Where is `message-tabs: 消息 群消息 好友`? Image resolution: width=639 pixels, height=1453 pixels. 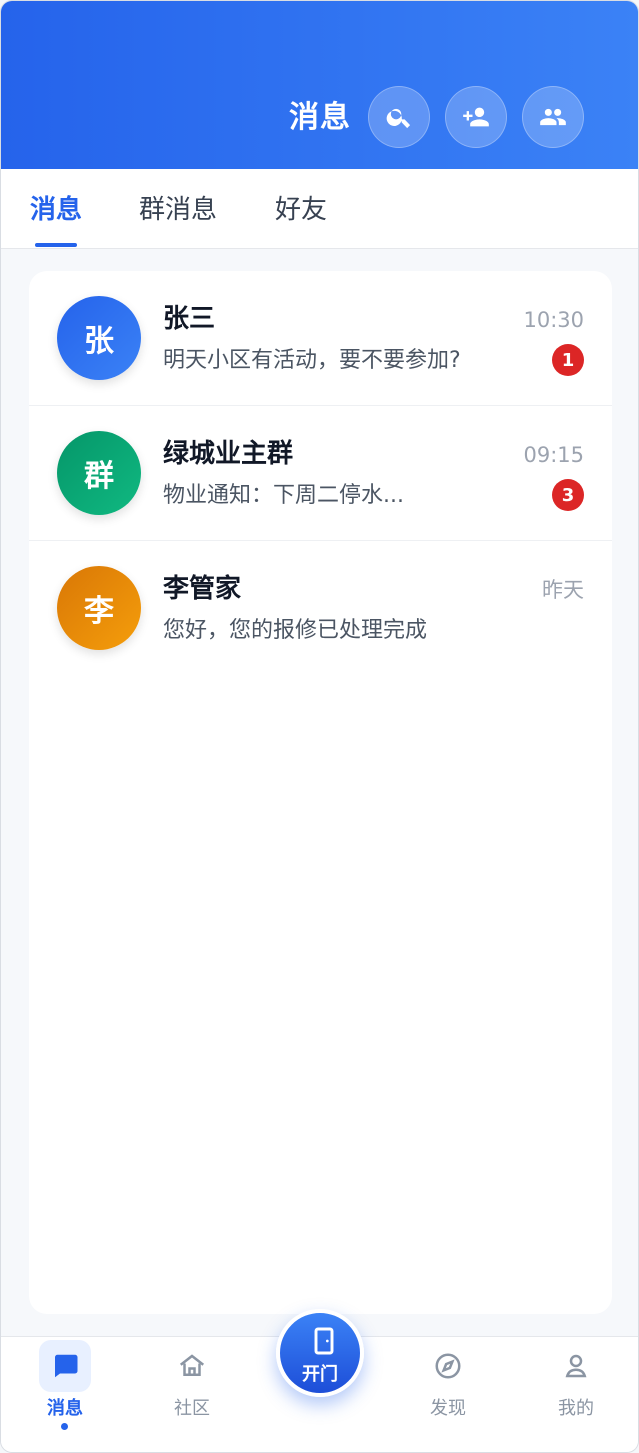 message-tabs: 消息 群消息 好友 is located at coordinates (319, 209).